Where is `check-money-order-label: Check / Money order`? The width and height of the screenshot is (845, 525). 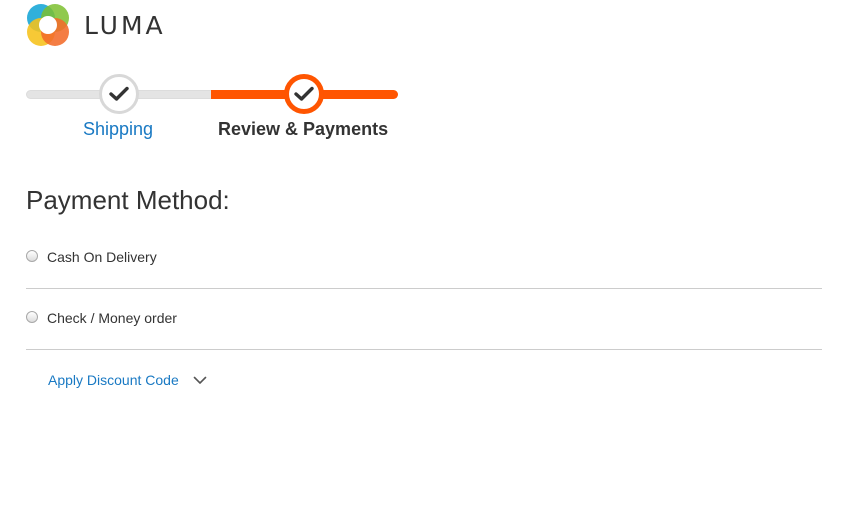 check-money-order-label: Check / Money order is located at coordinates (112, 318).